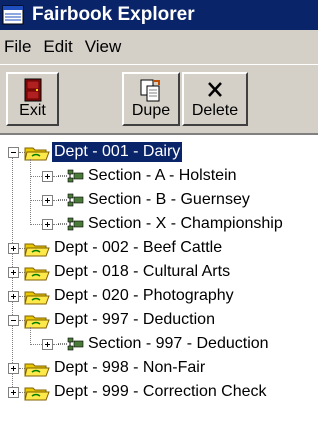 Image resolution: width=320 pixels, height=441 pixels. I want to click on app-window-icon, so click(13, 15).